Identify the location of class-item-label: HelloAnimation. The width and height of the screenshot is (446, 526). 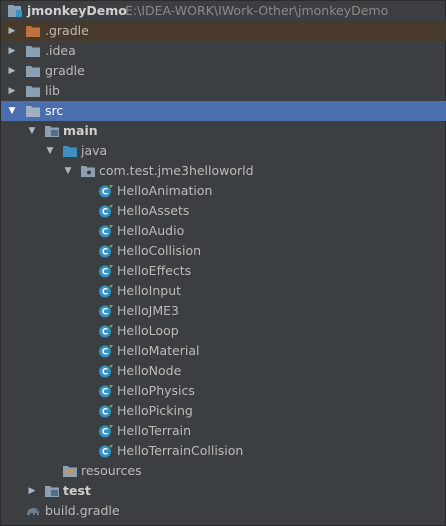
(165, 190).